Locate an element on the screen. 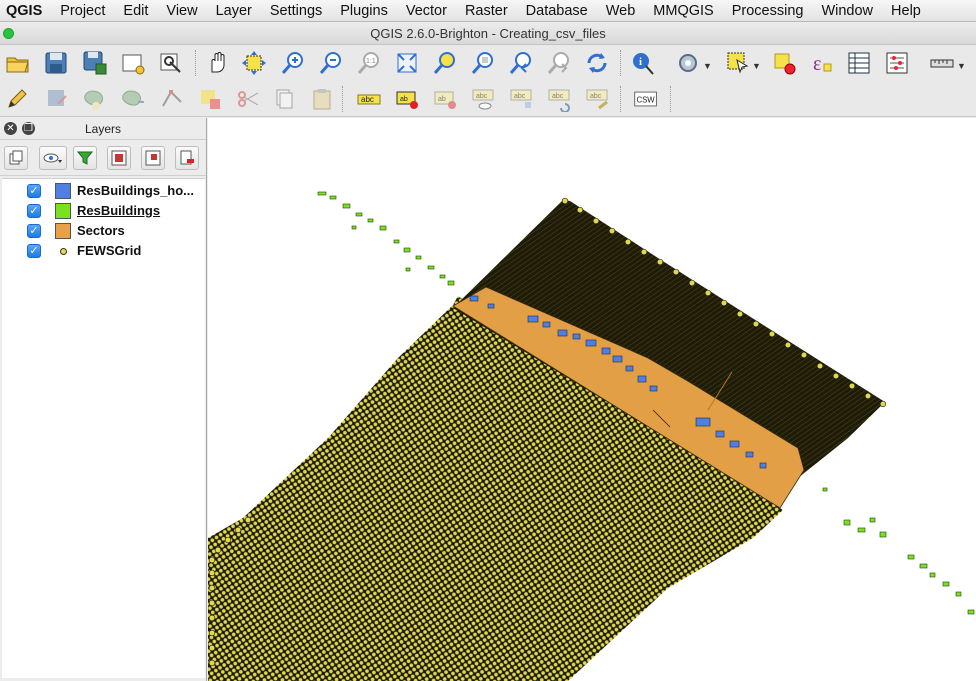 Image resolution: width=976 pixels, height=681 pixels. pan-to-selection-icon is located at coordinates (254, 63).